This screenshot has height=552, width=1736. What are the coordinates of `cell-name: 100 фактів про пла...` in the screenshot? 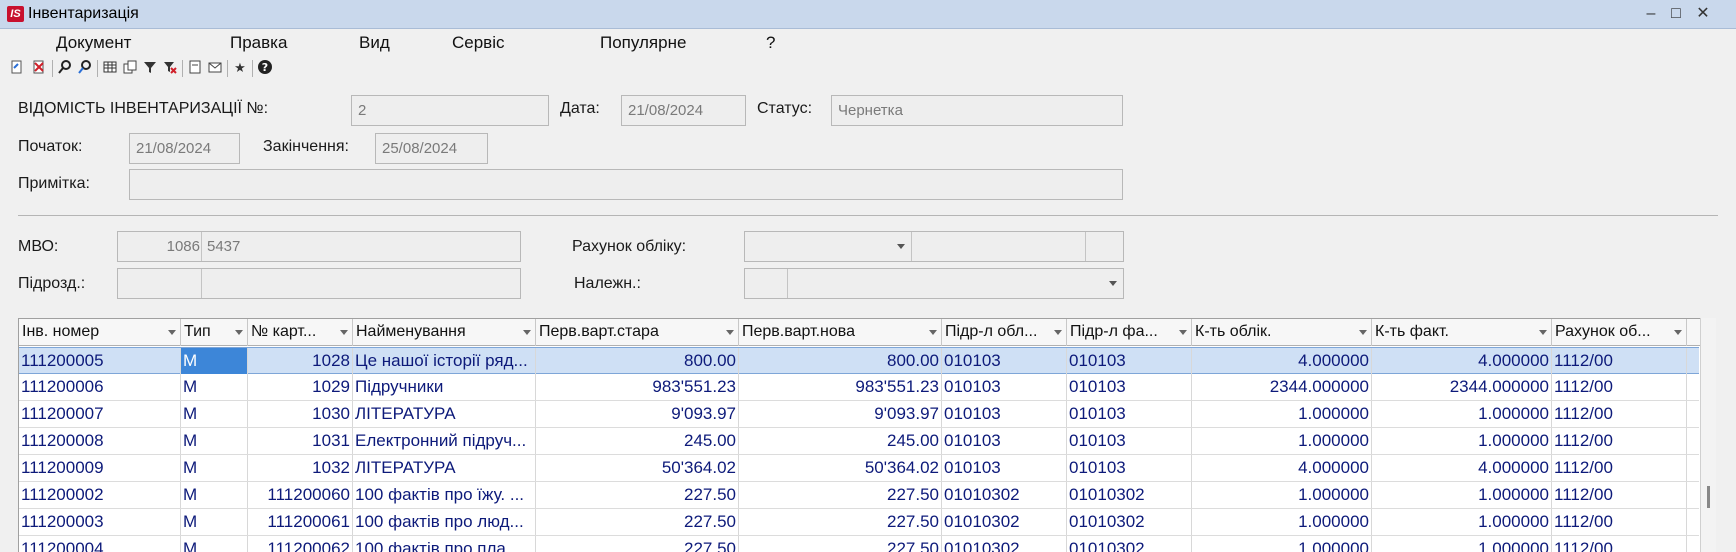 It's located at (444, 544).